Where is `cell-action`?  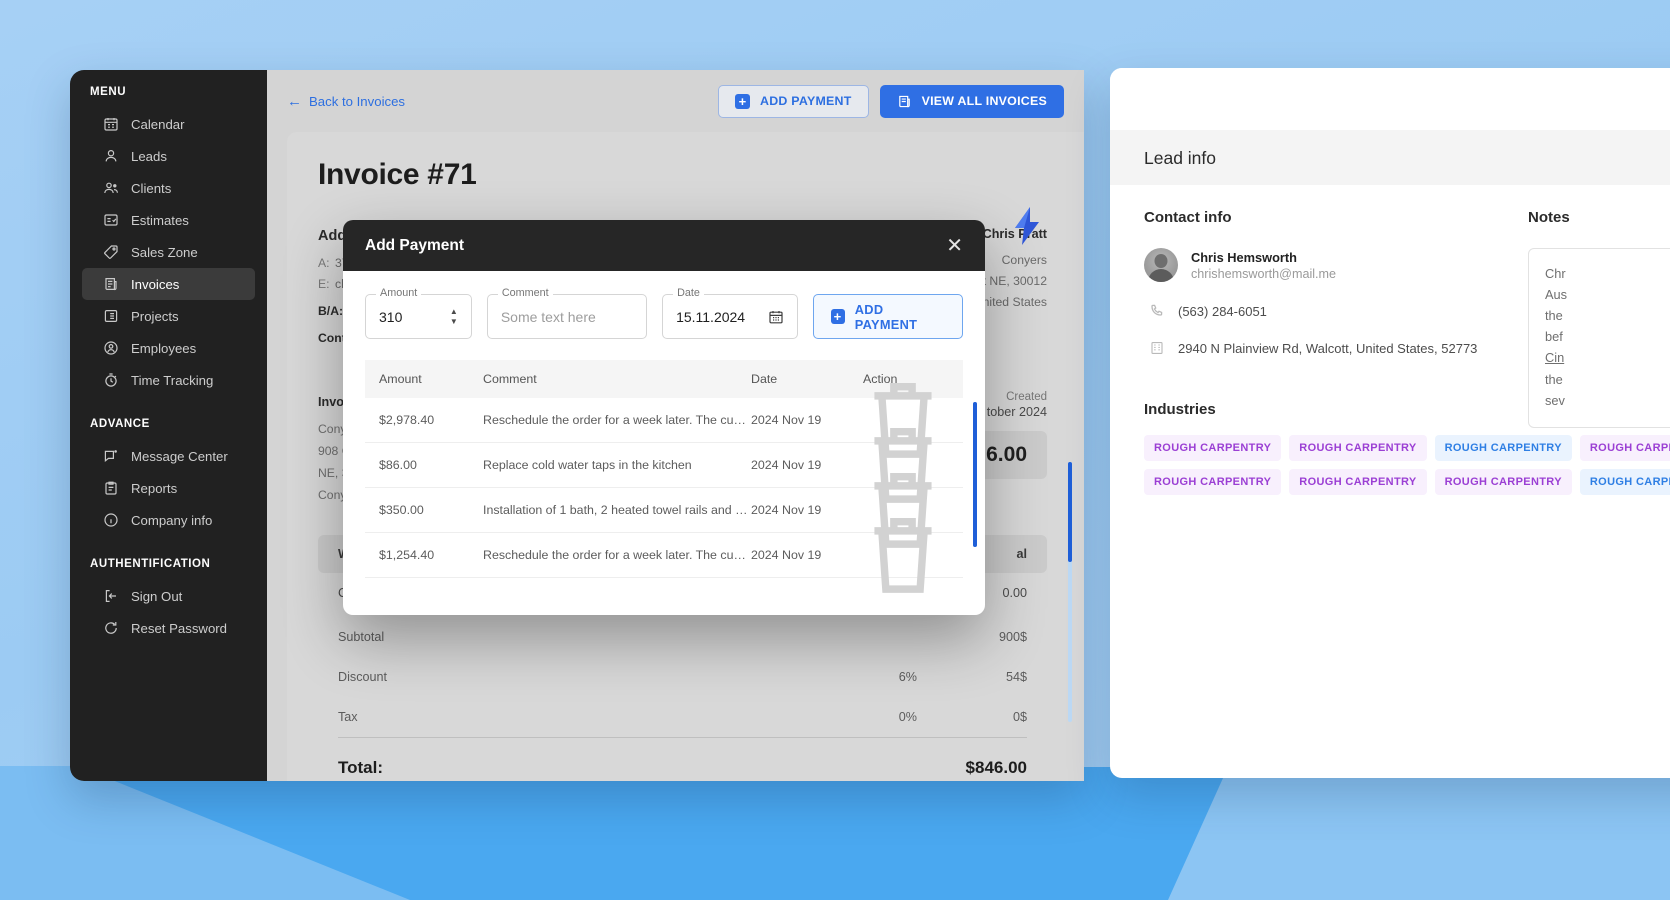
cell-action is located at coordinates (903, 555).